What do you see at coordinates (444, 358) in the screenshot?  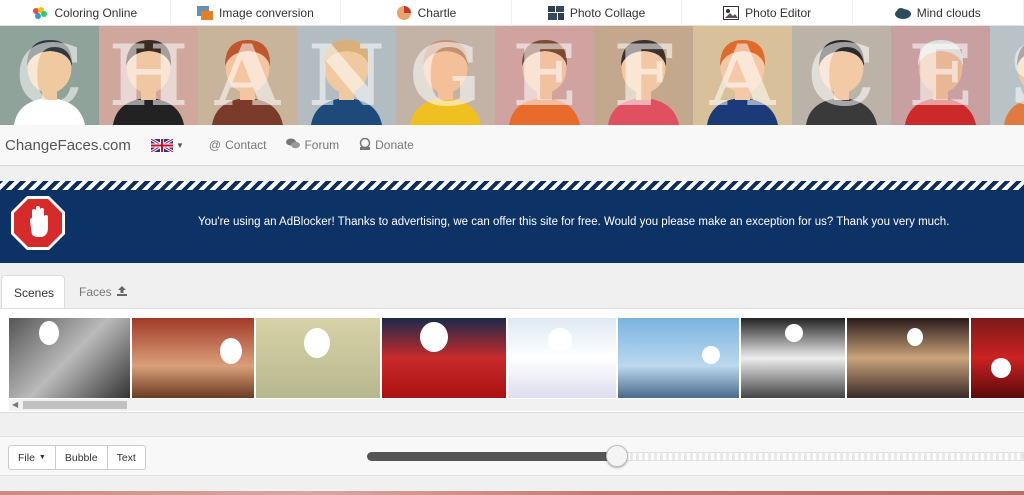 I see `football-player-scene` at bounding box center [444, 358].